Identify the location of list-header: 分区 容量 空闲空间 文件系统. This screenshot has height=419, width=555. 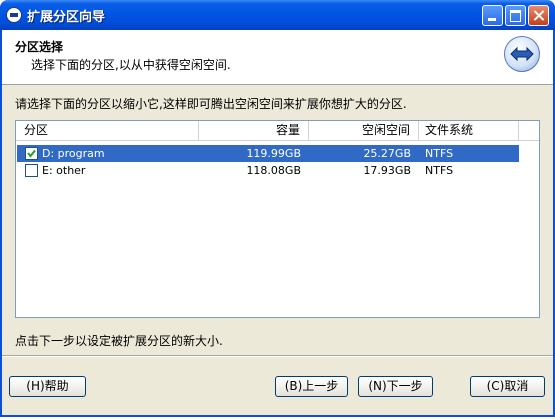
(277, 131).